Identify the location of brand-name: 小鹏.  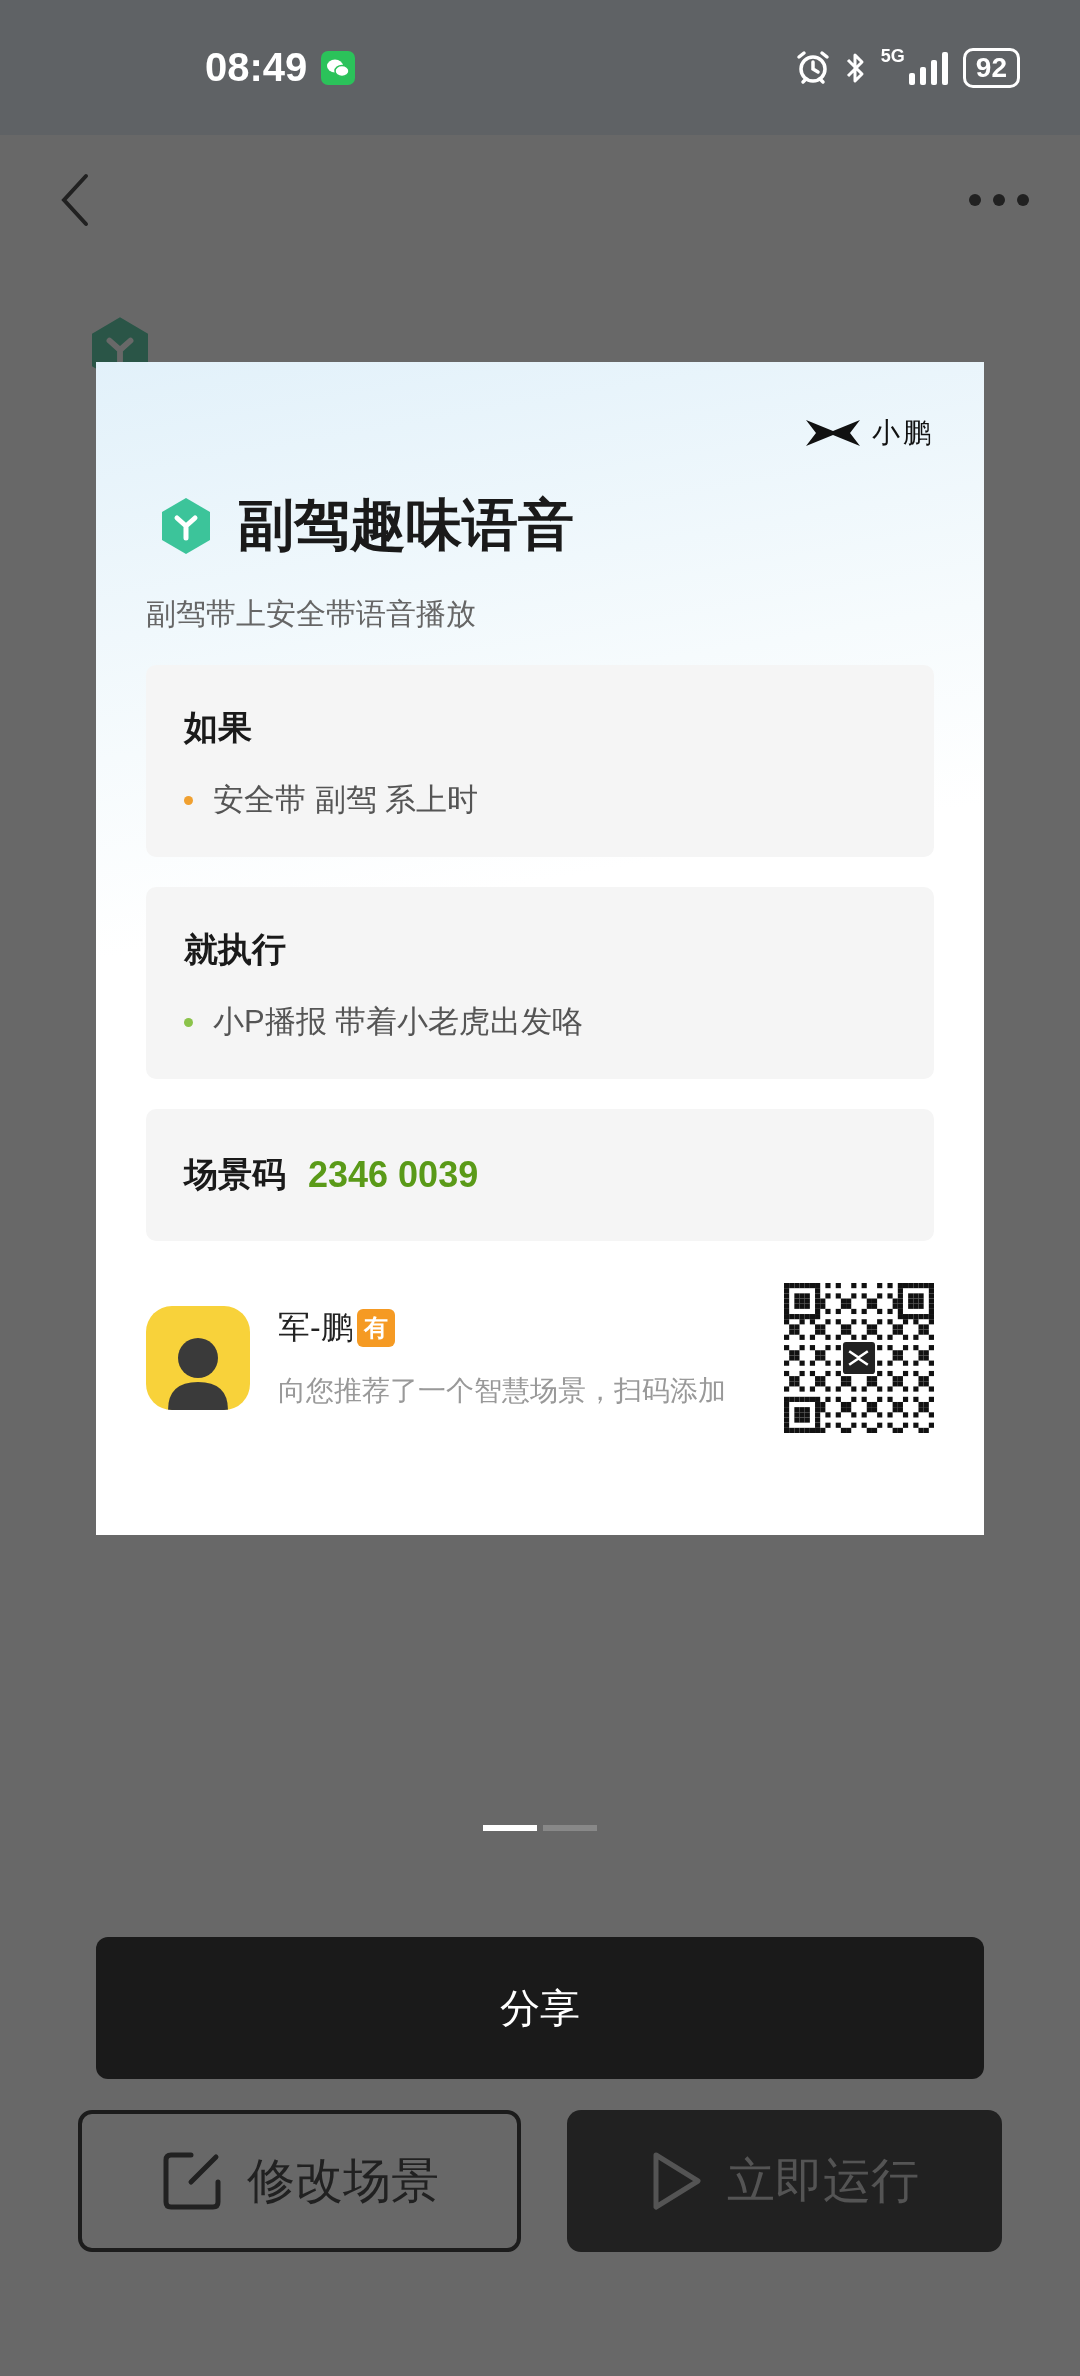
(903, 433).